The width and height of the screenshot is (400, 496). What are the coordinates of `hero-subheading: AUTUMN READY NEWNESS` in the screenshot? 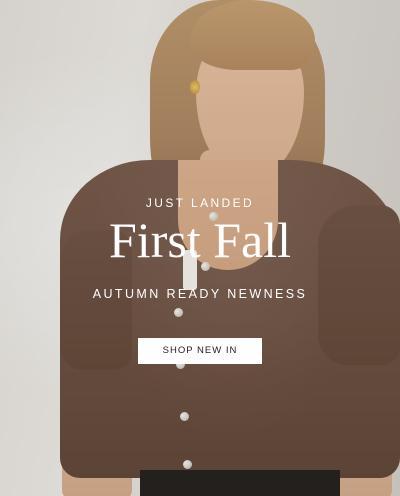 It's located at (200, 294).